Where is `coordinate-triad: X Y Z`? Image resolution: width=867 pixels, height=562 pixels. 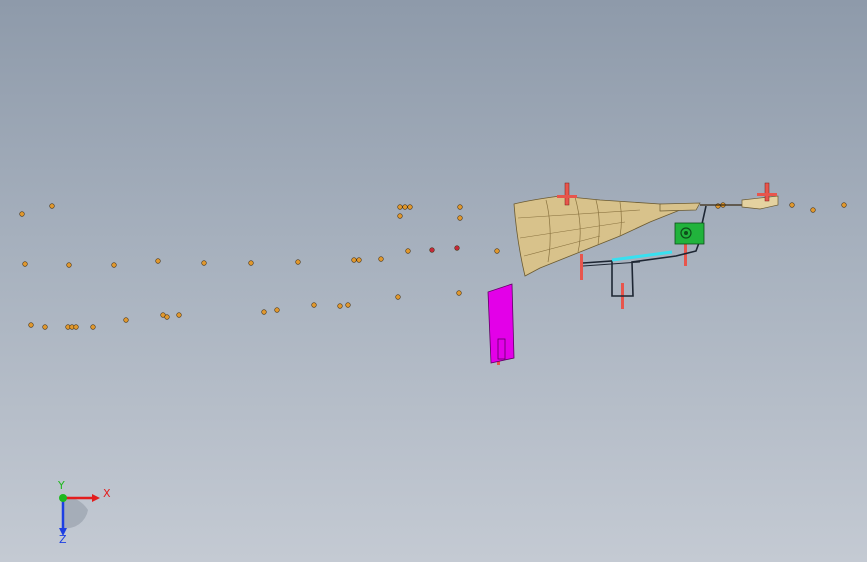 coordinate-triad: X Y Z is located at coordinates (84, 512).